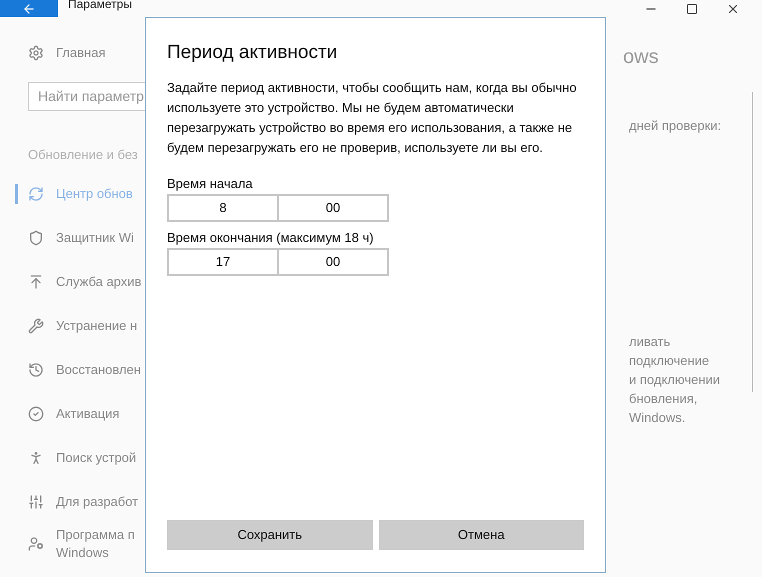  I want to click on dialog-title: Период активности, so click(252, 53).